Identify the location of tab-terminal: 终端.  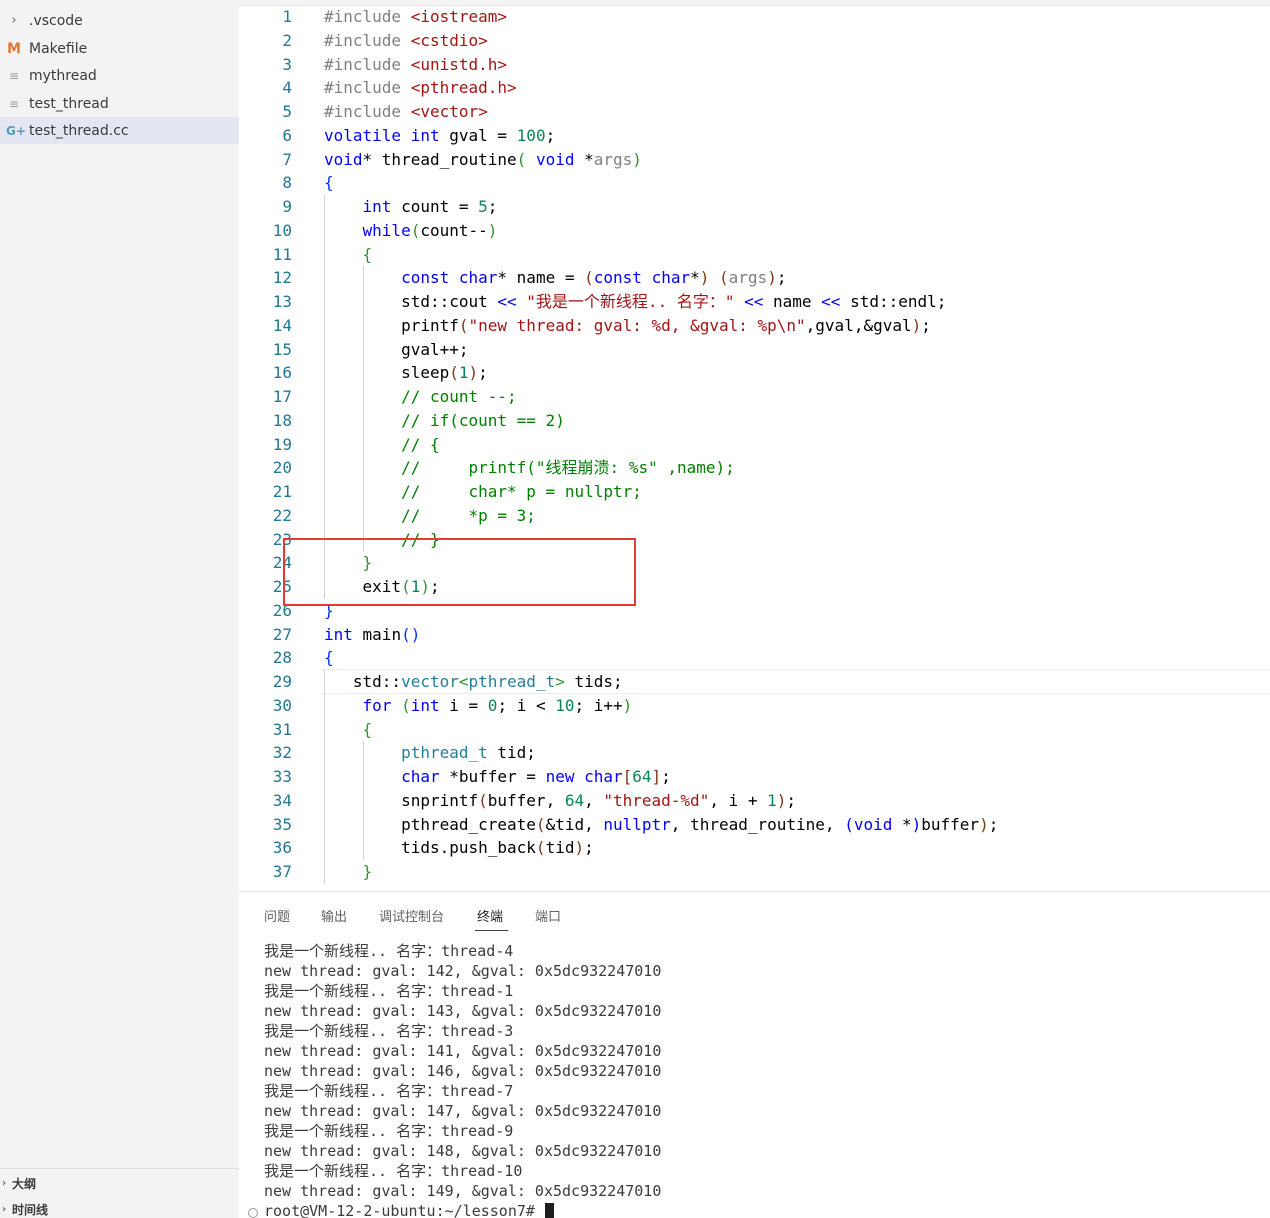
(490, 915).